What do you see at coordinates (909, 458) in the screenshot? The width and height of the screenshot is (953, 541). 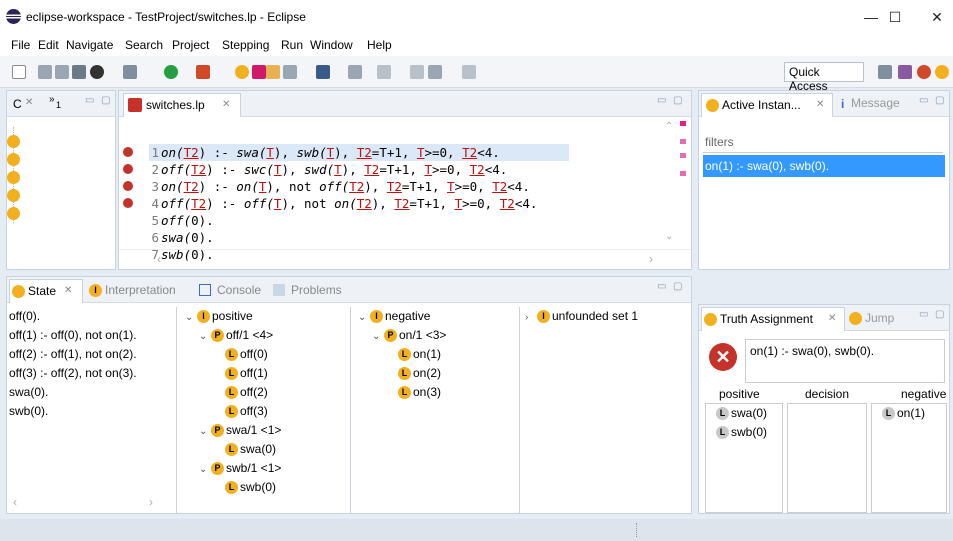 I see `truth-negative-list: Lon(1)` at bounding box center [909, 458].